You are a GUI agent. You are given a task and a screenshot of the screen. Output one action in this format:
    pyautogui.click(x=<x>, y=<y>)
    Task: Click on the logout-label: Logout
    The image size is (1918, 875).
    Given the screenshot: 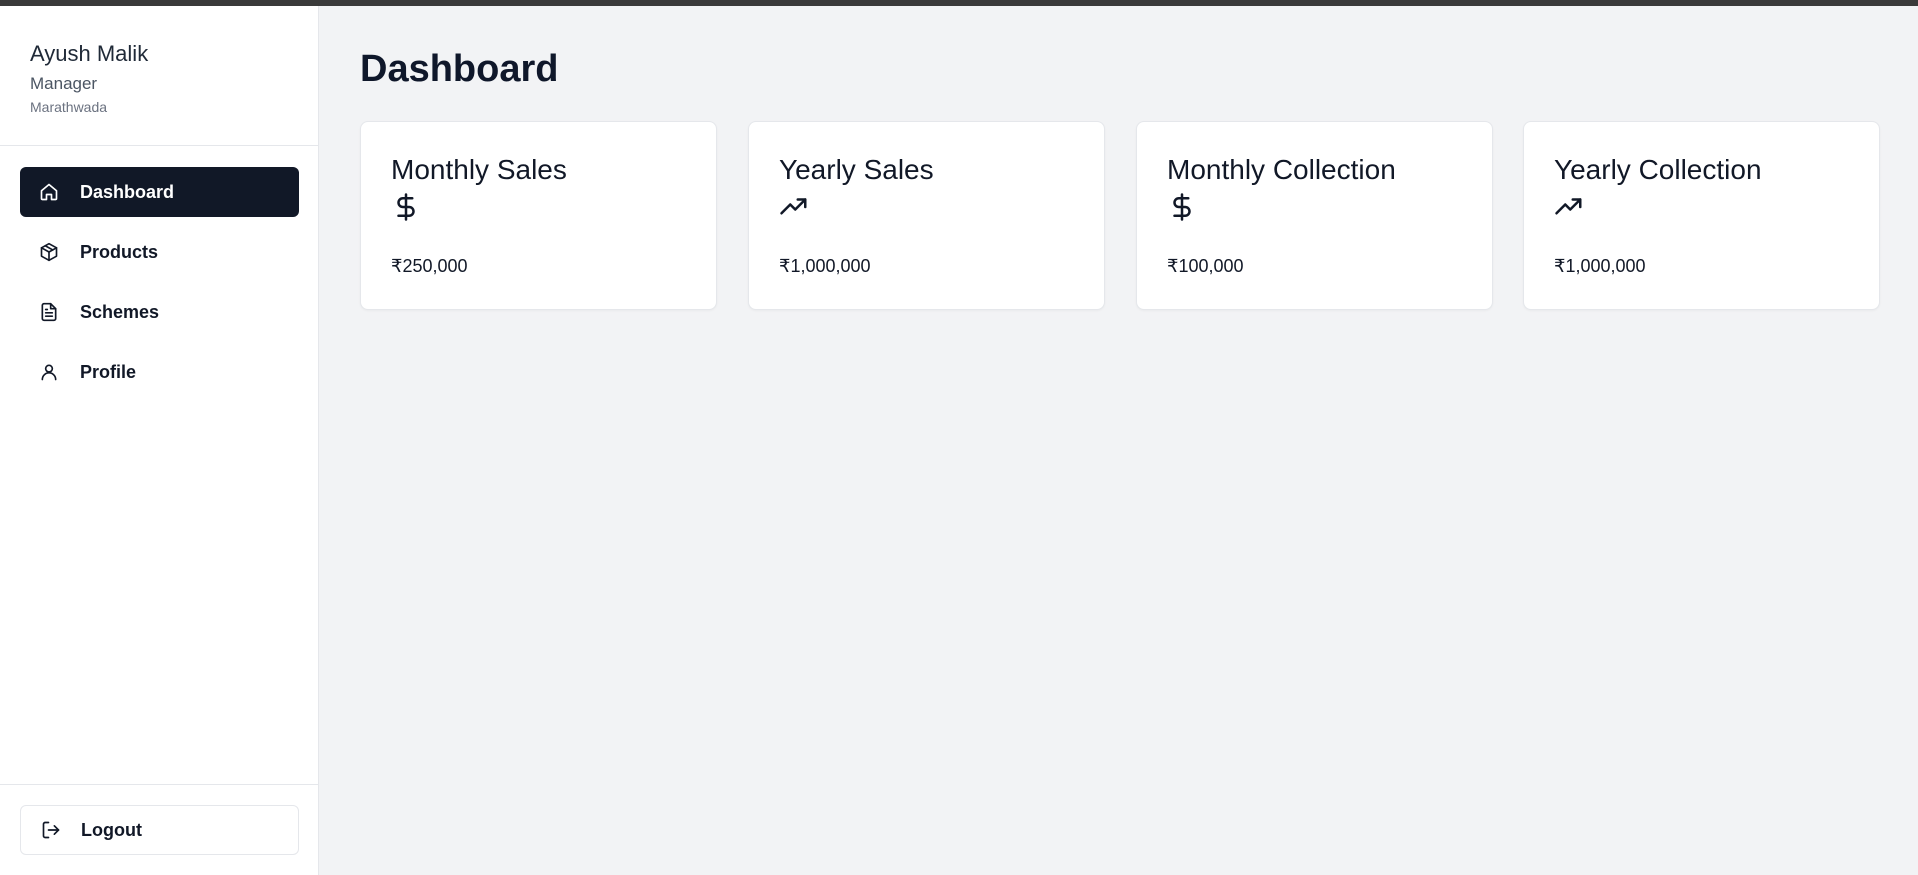 What is the action you would take?
    pyautogui.click(x=111, y=830)
    